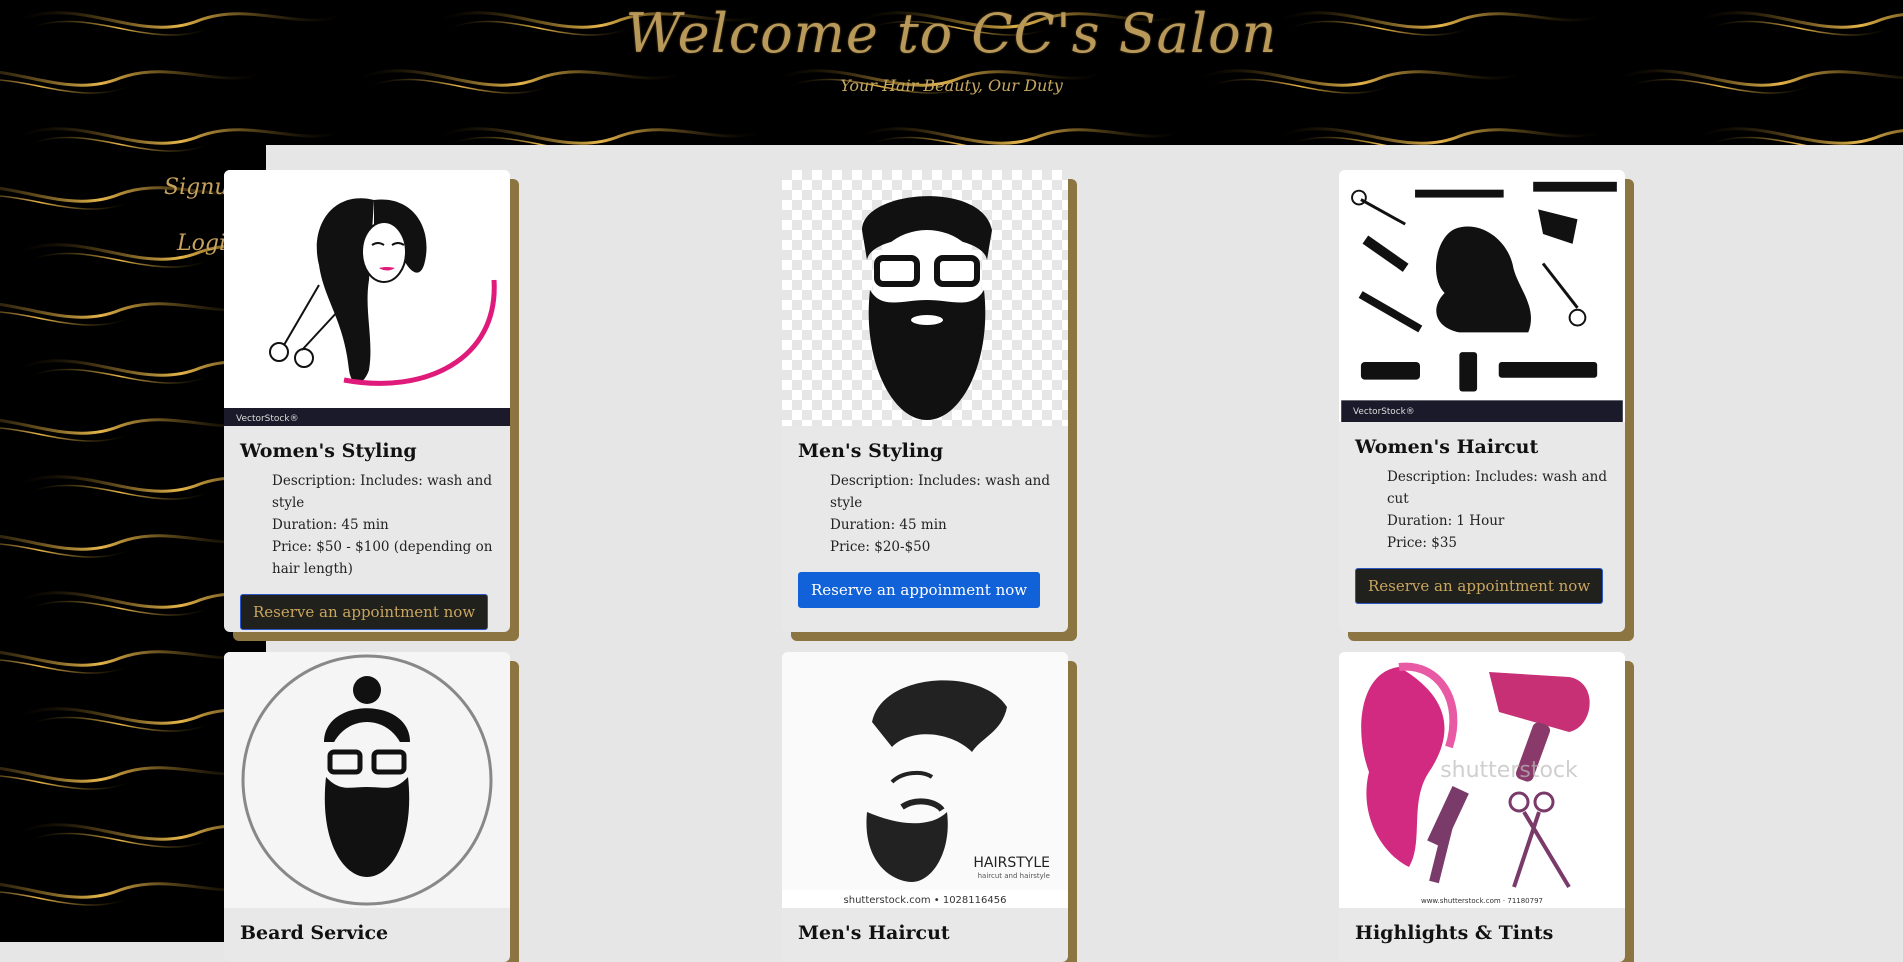 The image size is (1903, 962). What do you see at coordinates (1422, 543) in the screenshot?
I see `card-price: Price: $35` at bounding box center [1422, 543].